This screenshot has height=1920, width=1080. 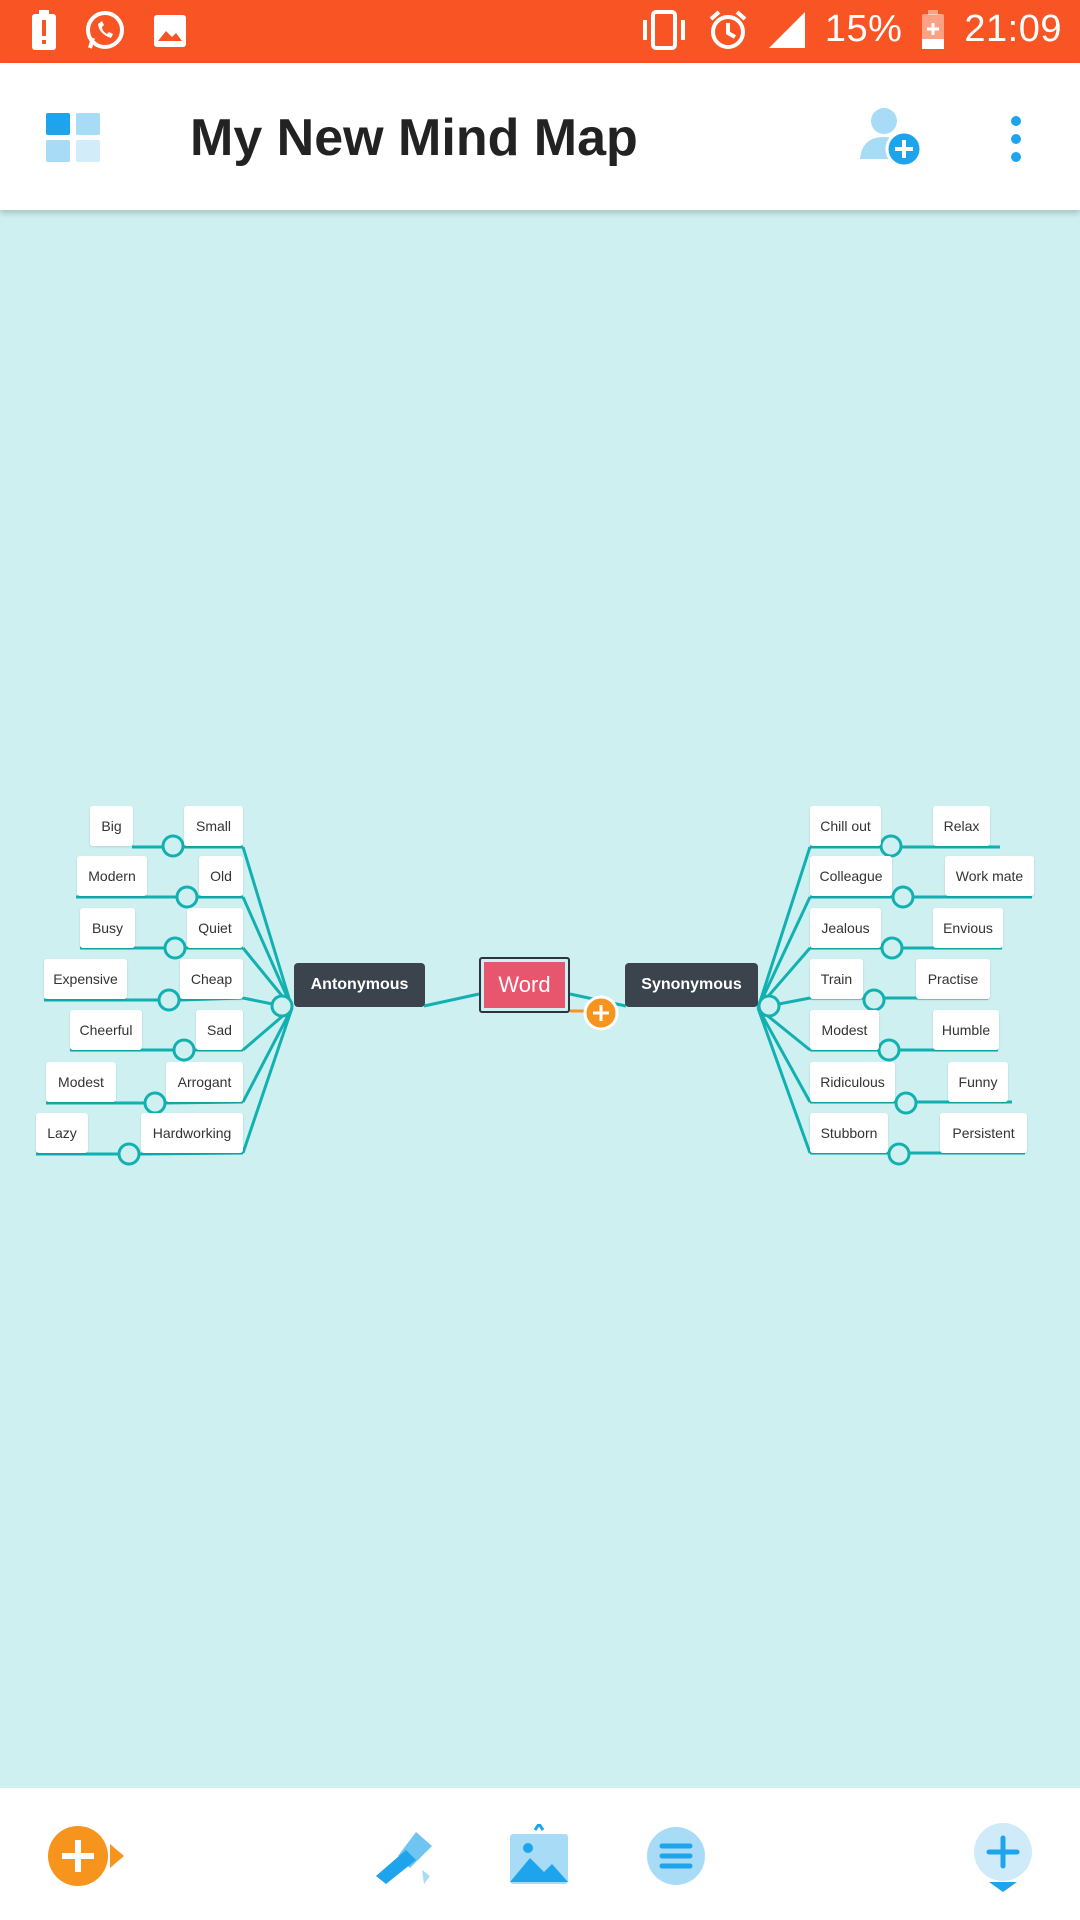 I want to click on subtopic-node: Cheap, so click(x=211, y=979).